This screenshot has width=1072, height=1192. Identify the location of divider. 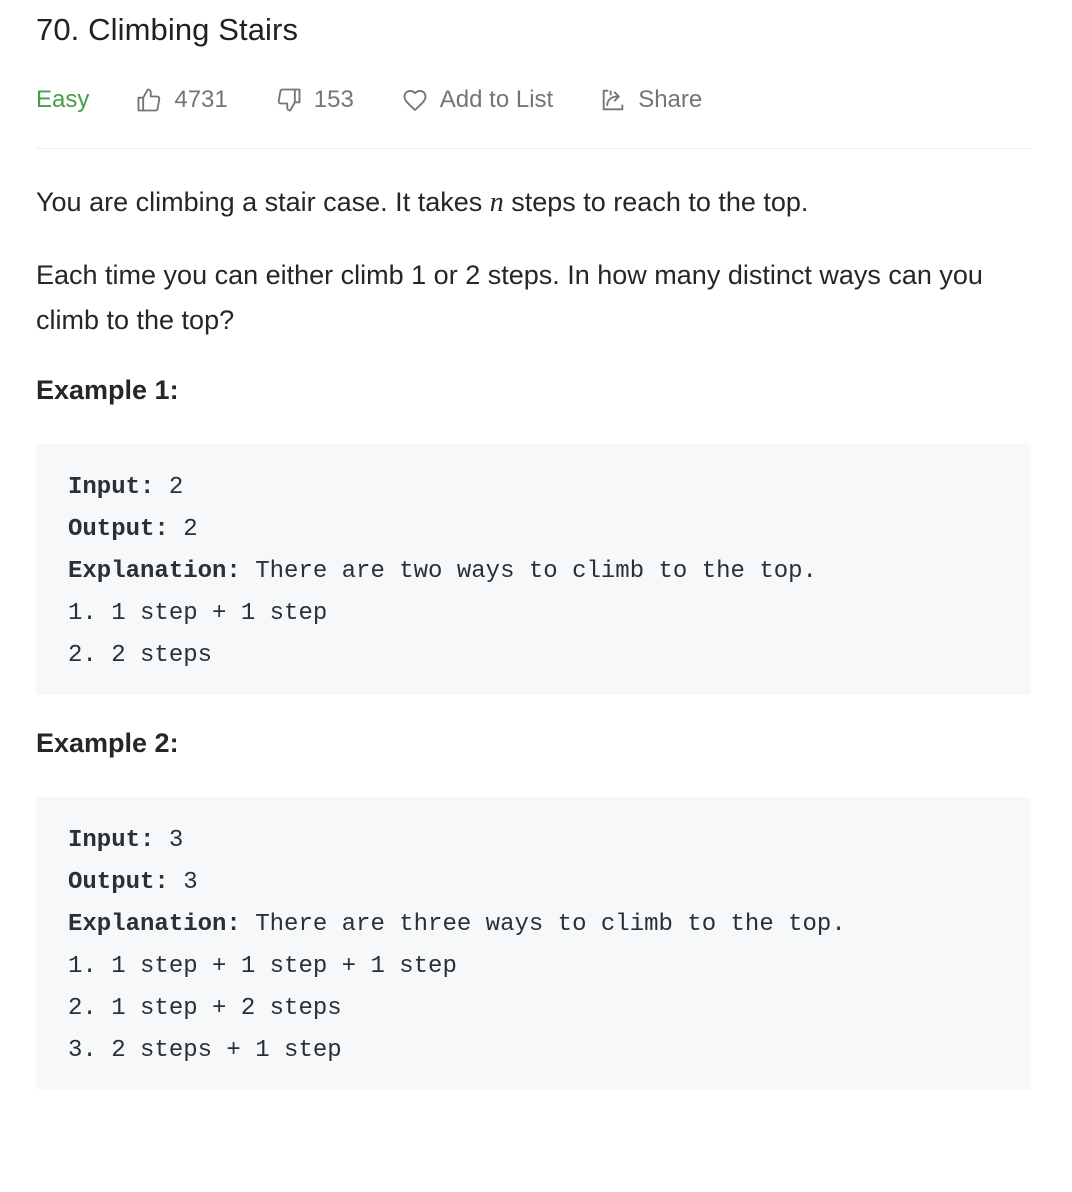
(533, 148).